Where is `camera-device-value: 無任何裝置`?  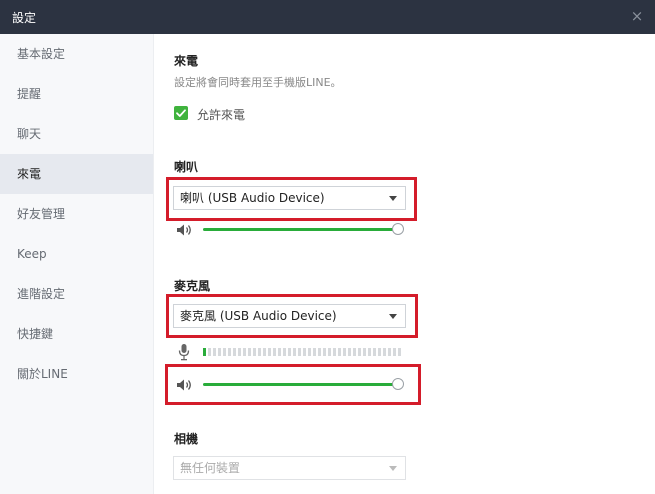
camera-device-value: 無任何裝置 is located at coordinates (210, 468).